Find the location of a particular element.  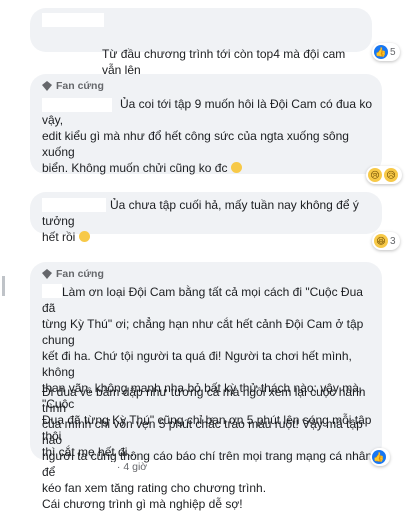

commenter-name-redacted is located at coordinates (73, 20).